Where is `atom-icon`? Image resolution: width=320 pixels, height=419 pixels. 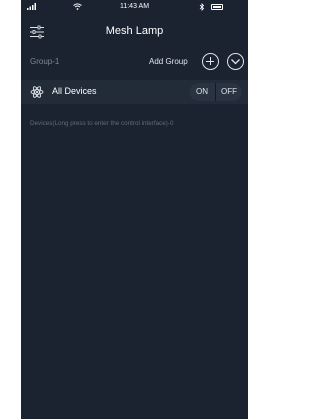 atom-icon is located at coordinates (37, 92).